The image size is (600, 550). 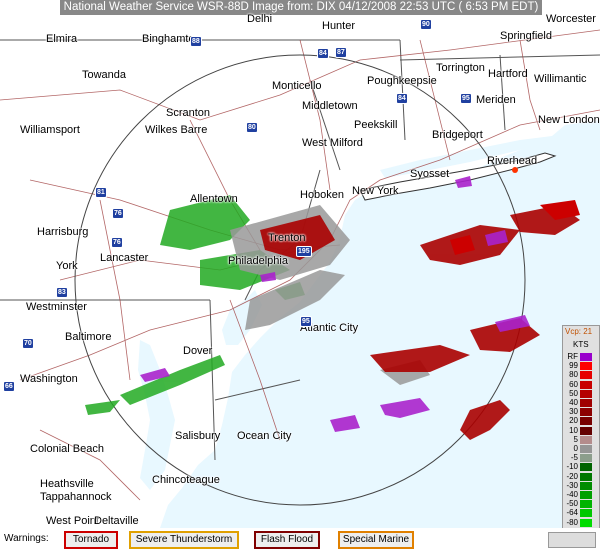 I want to click on place-deltaville: Deltaville, so click(x=116, y=521).